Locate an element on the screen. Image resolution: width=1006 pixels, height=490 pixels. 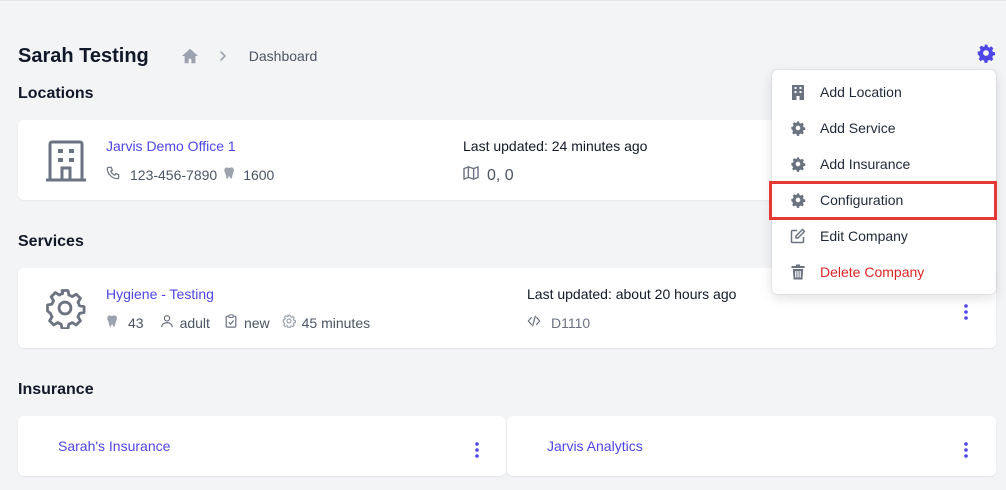
menu-item-label: Add Location is located at coordinates (861, 92).